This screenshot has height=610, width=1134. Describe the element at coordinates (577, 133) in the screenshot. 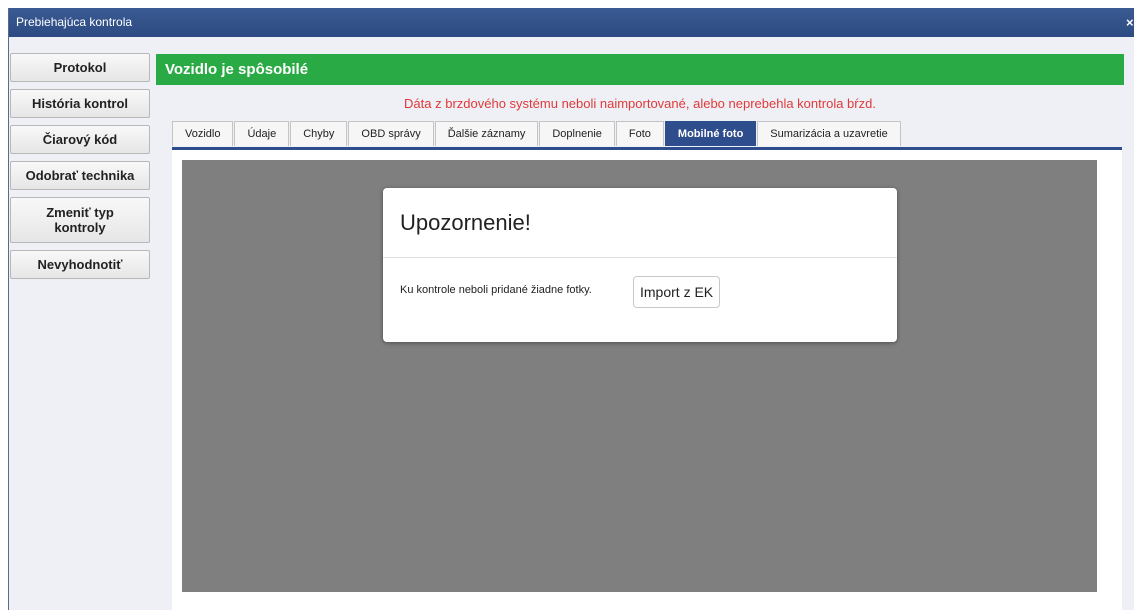

I see `tab-supplement: Doplnenie` at that location.